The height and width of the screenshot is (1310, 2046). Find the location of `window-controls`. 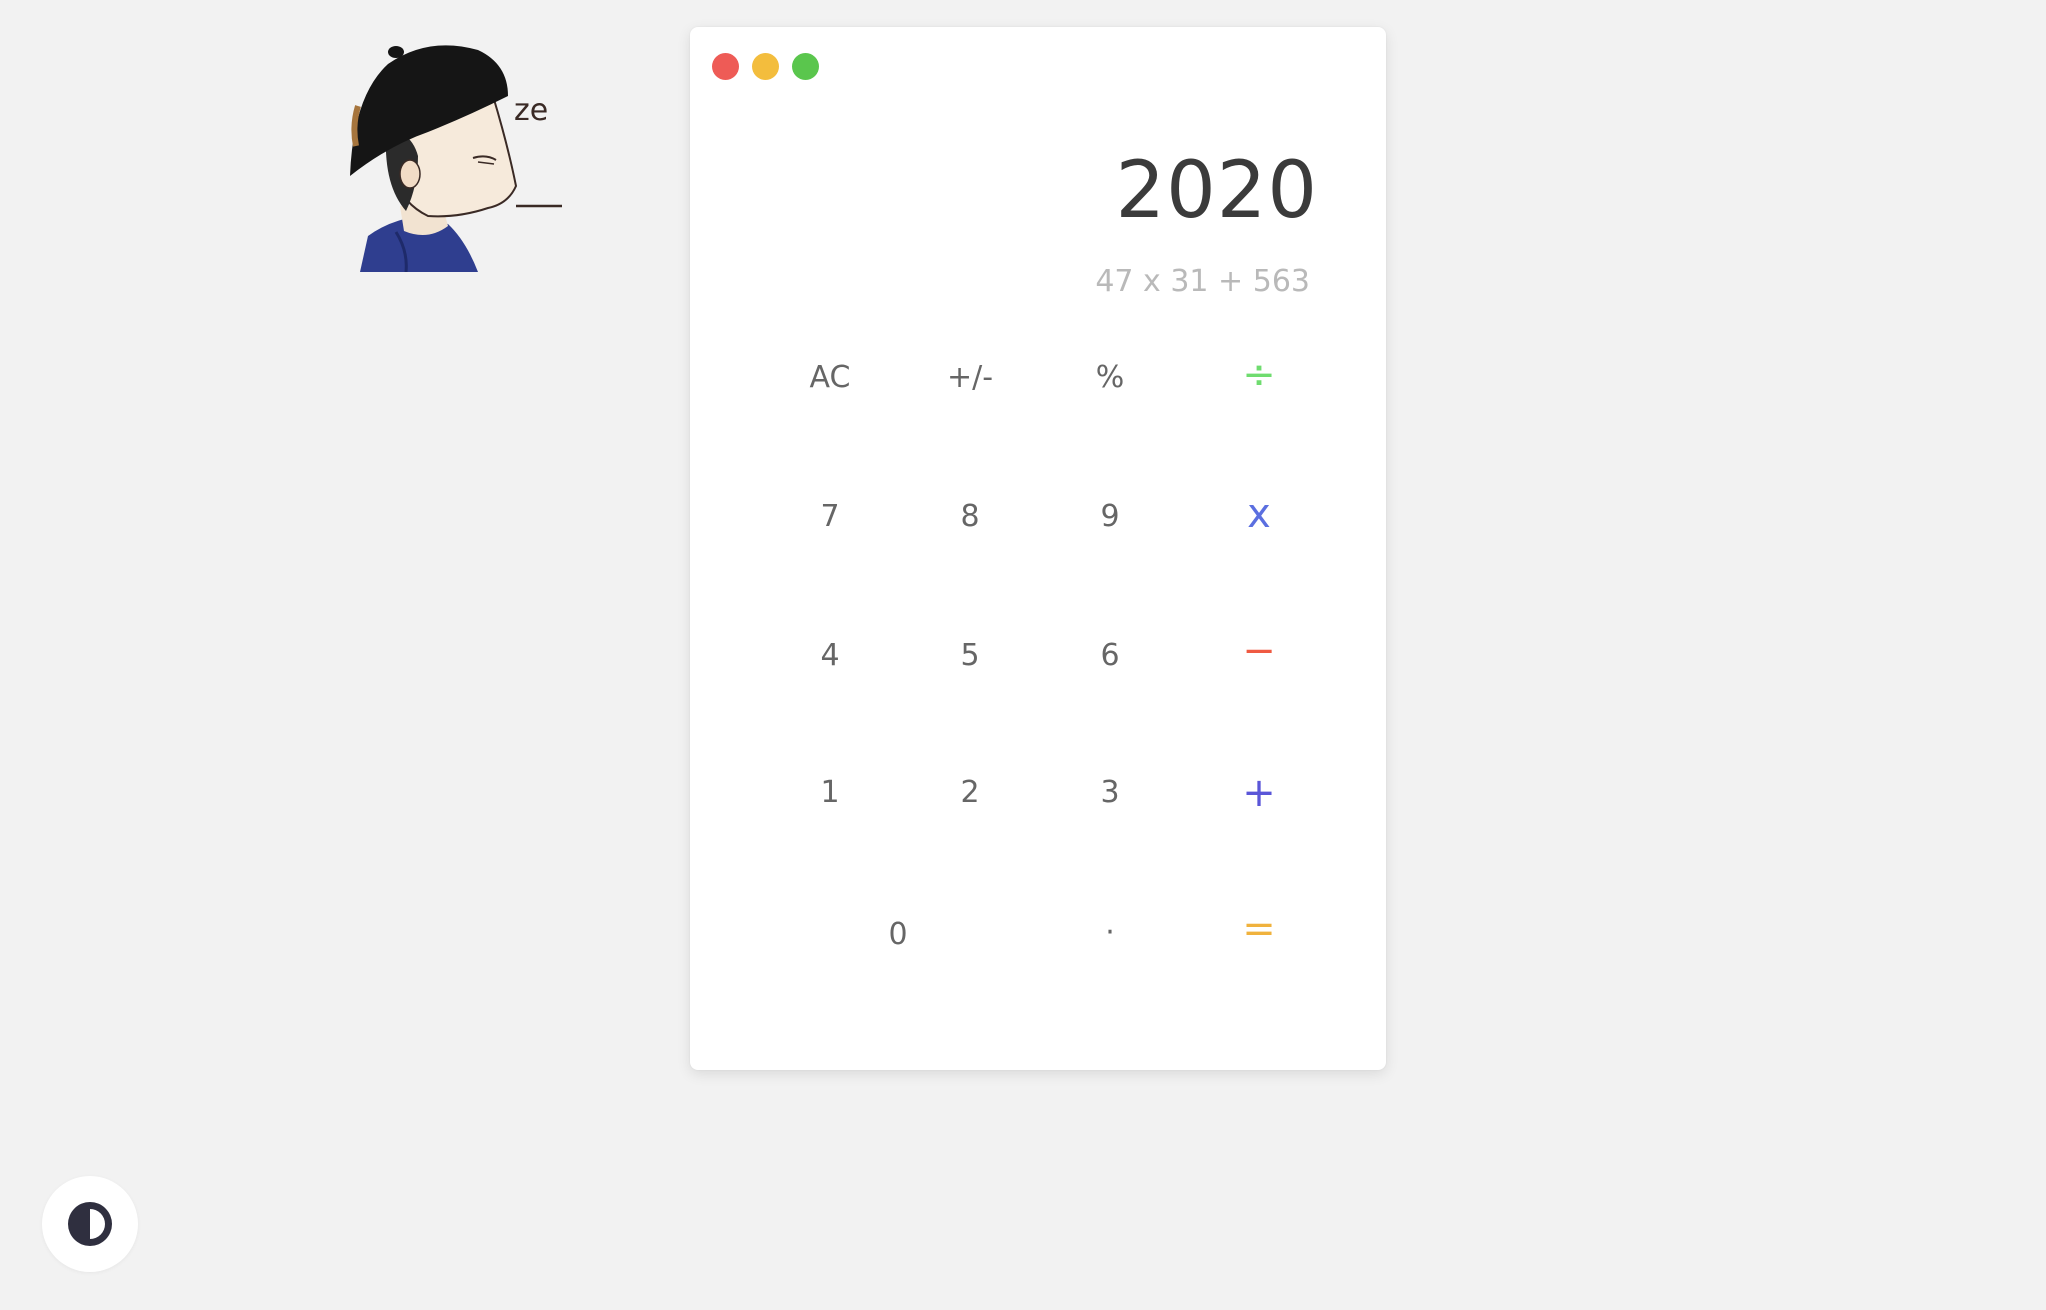

window-controls is located at coordinates (765, 66).